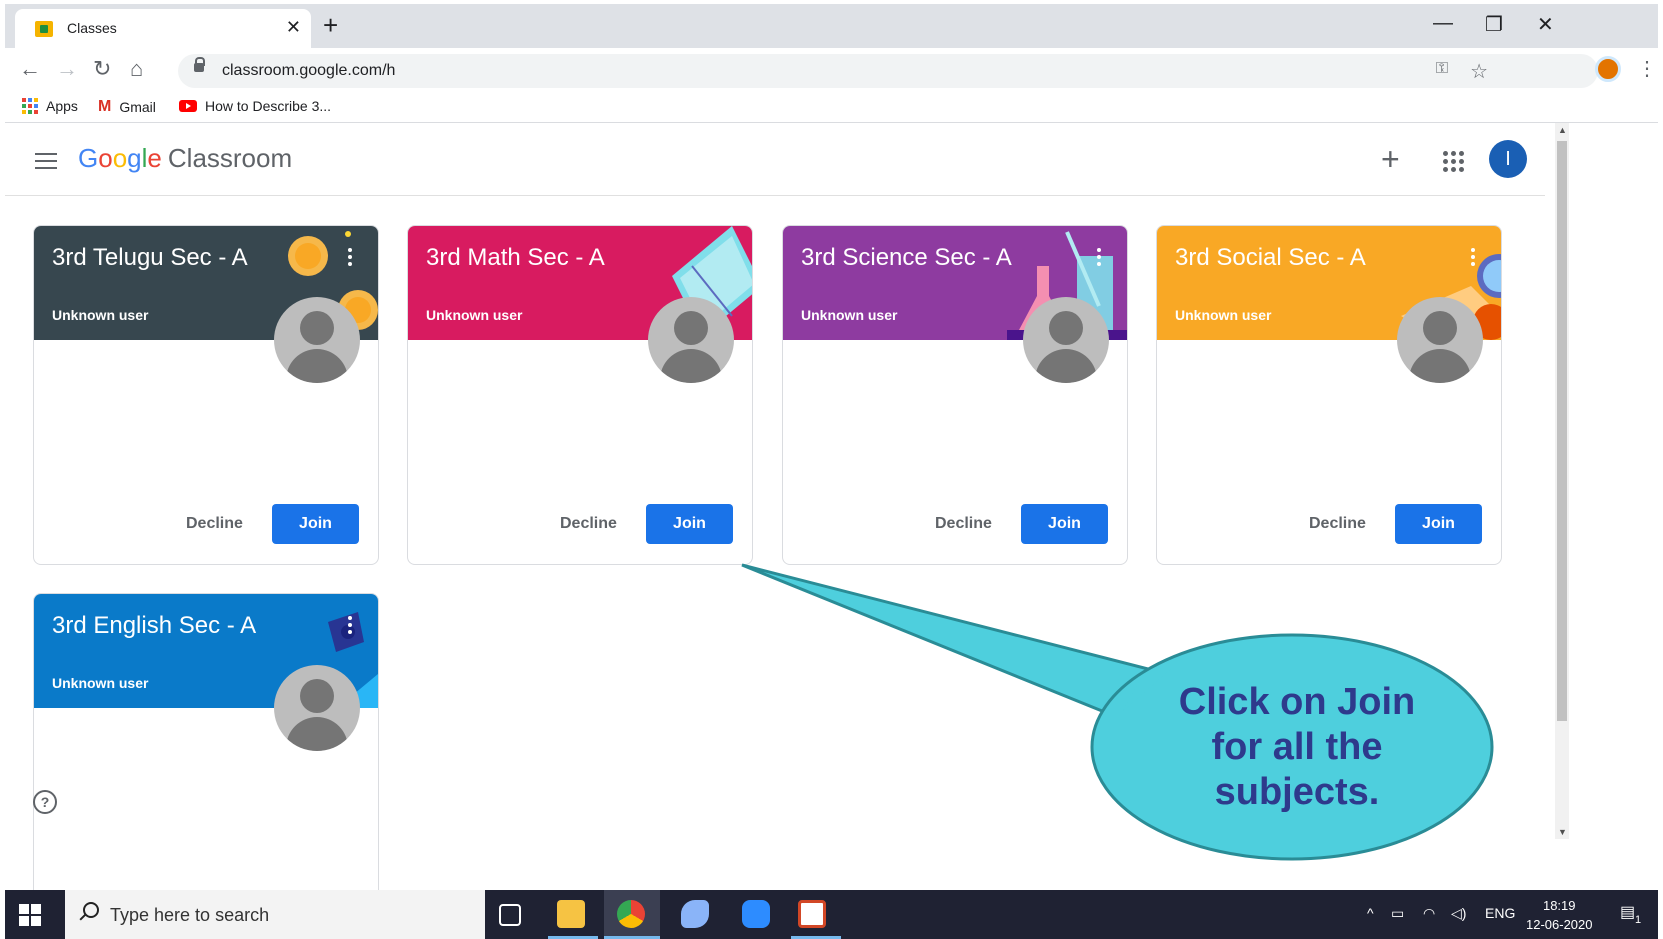 The width and height of the screenshot is (1663, 939). I want to click on scroll-up-icon: ▲, so click(1562, 130).